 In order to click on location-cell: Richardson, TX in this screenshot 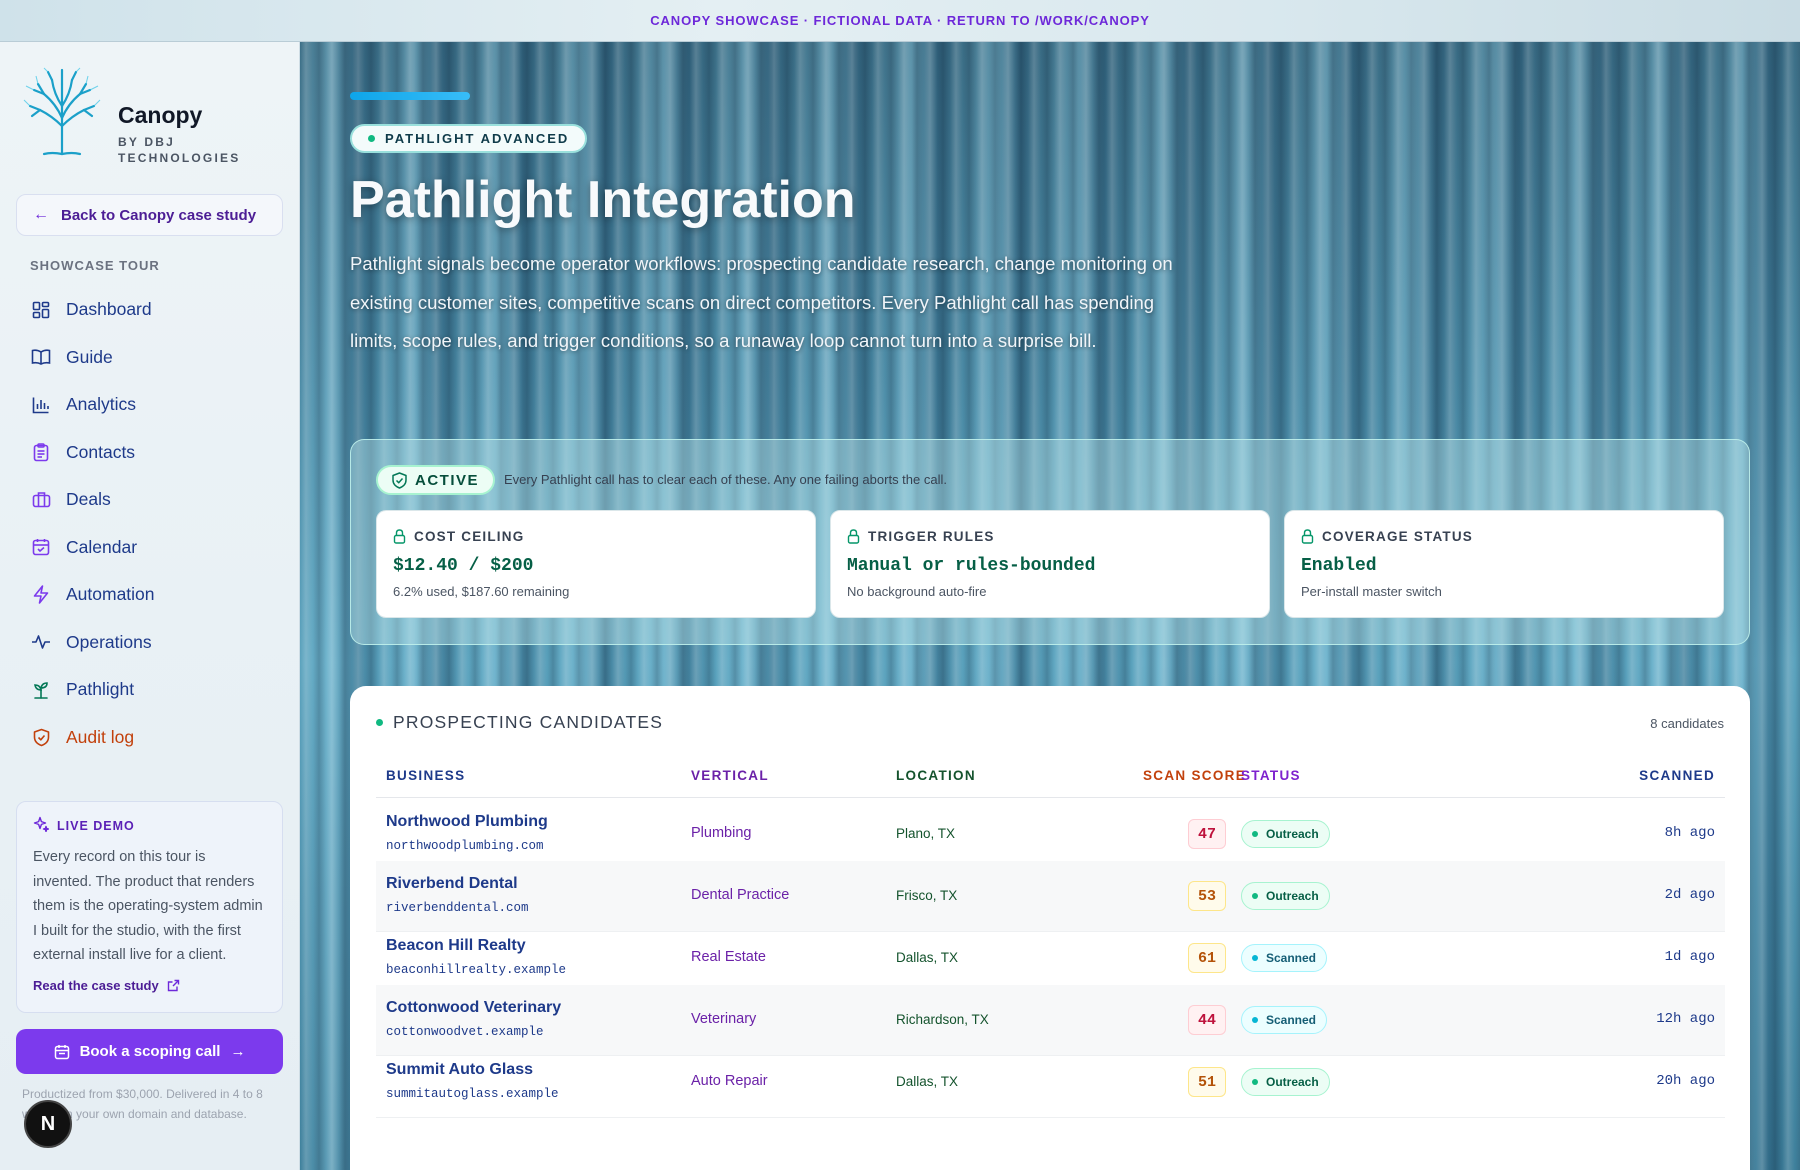, I will do `click(942, 1019)`.